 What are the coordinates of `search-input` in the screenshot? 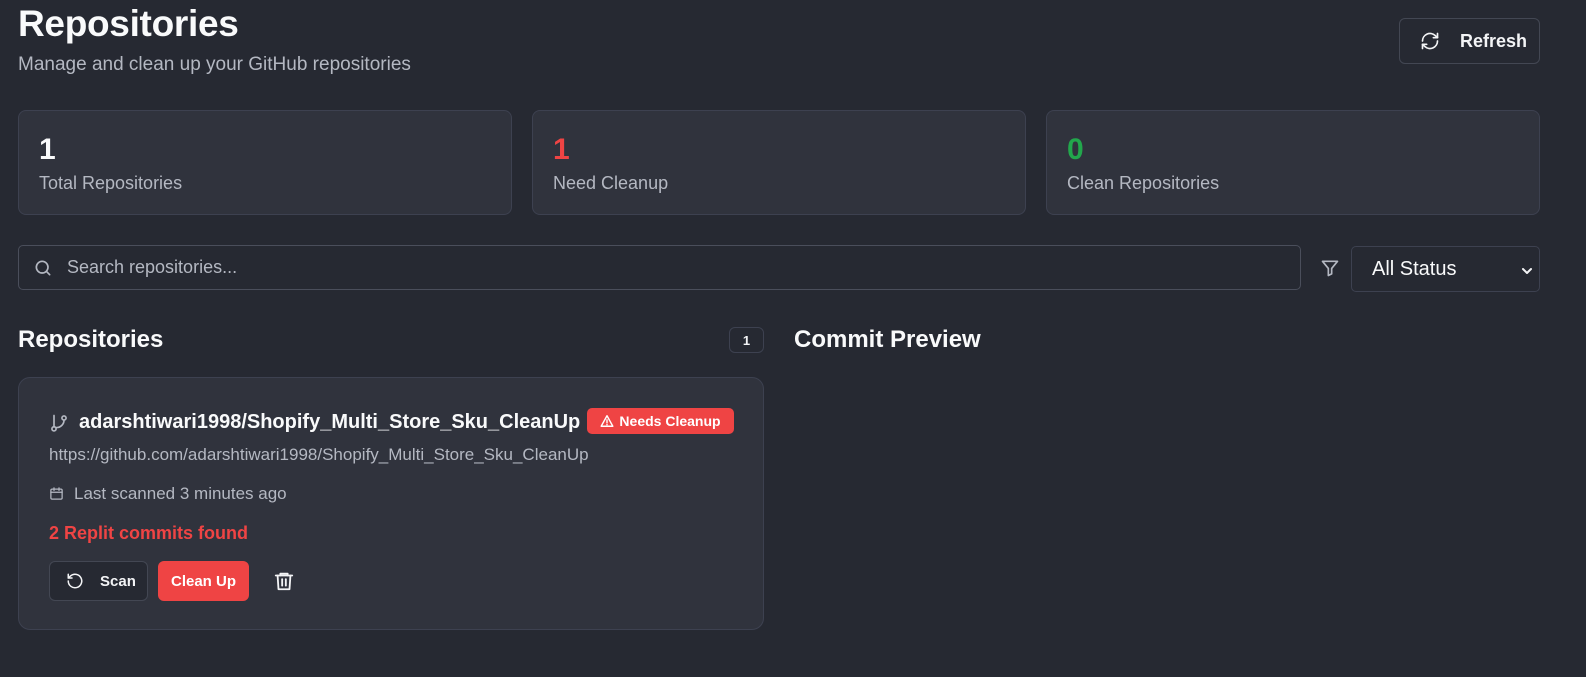 It's located at (677, 267).